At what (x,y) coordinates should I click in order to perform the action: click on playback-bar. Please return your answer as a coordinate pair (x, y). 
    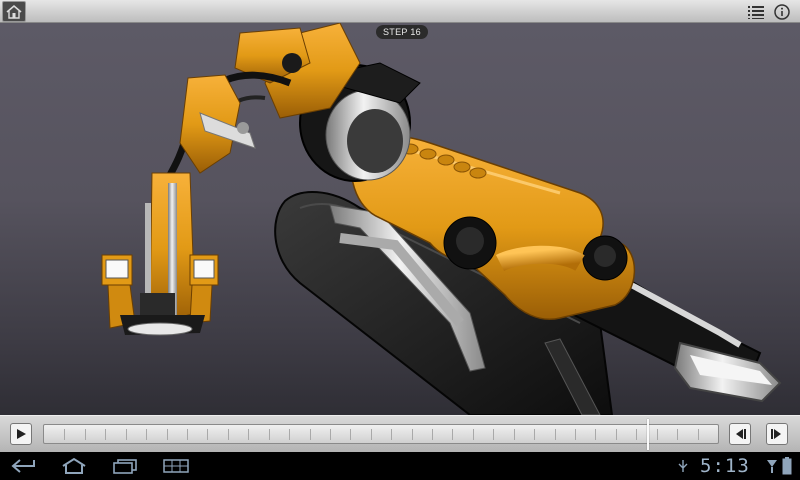
    Looking at the image, I should click on (400, 433).